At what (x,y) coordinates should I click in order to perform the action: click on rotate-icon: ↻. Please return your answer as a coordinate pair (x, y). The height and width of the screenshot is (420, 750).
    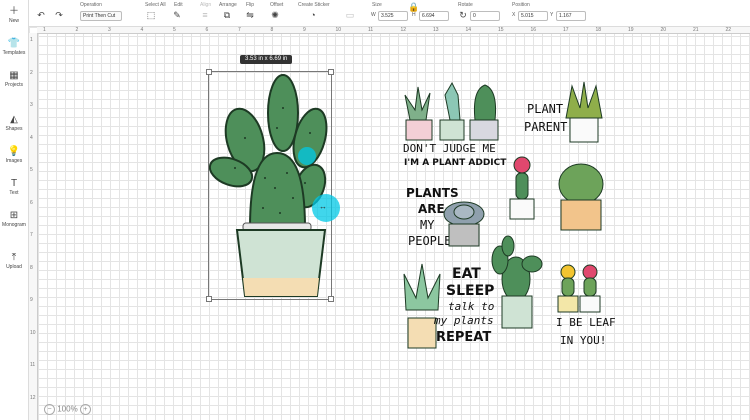
    Looking at the image, I should click on (463, 15).